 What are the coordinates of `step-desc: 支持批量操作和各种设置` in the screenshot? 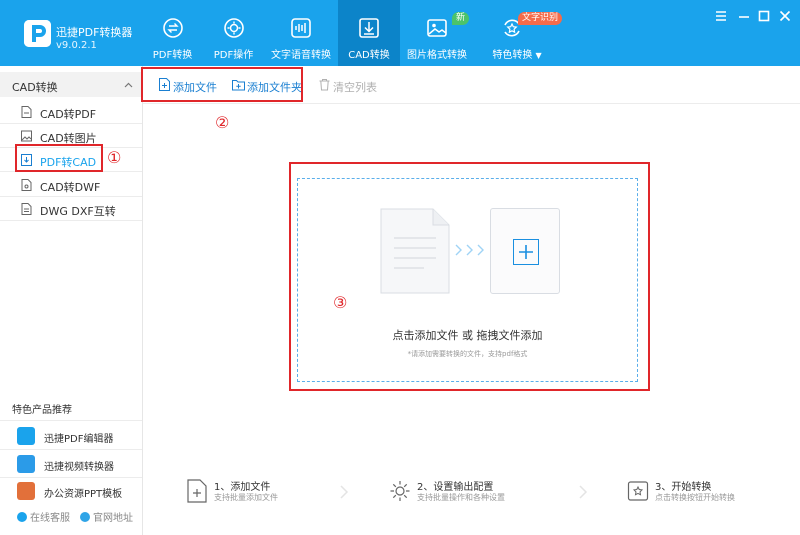 It's located at (461, 497).